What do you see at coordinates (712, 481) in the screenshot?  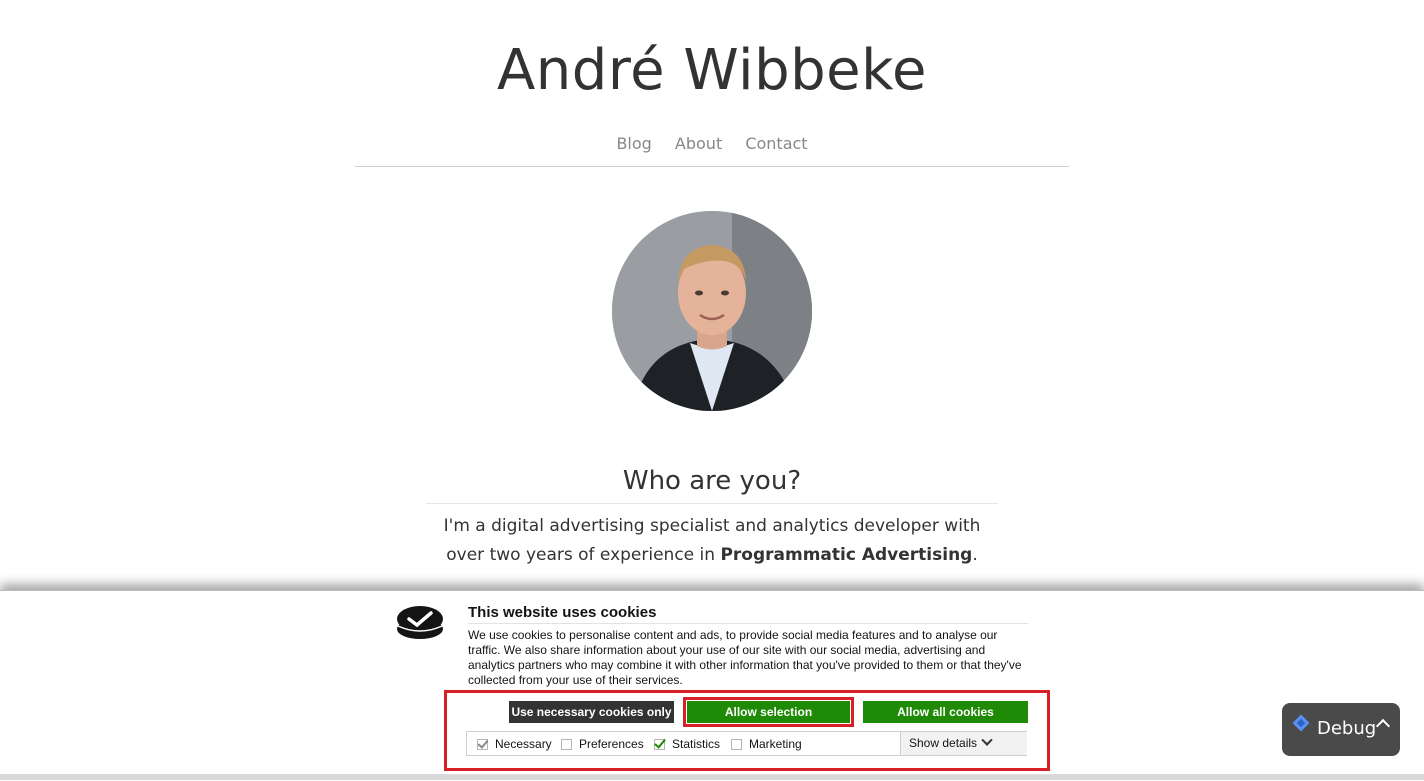 I see `section-heading: Who are you?` at bounding box center [712, 481].